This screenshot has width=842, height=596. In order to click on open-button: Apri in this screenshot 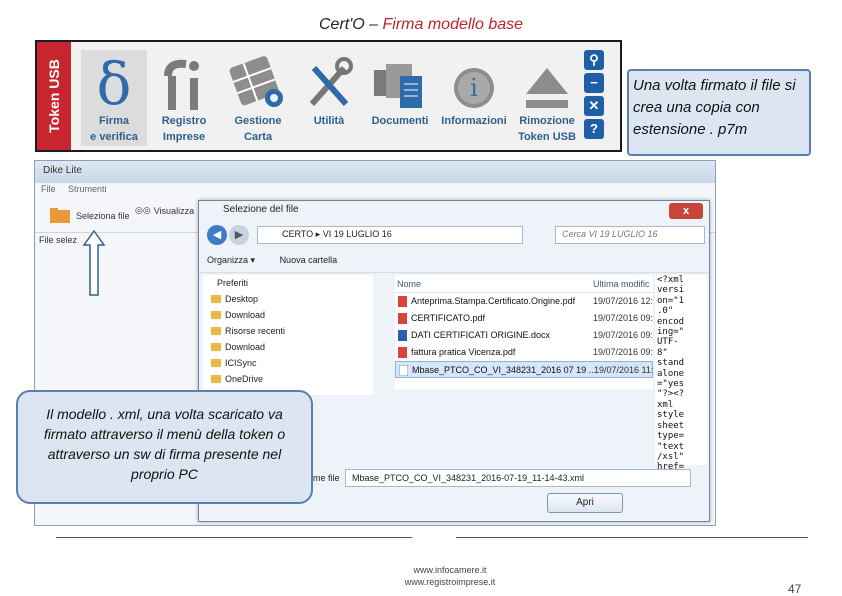, I will do `click(585, 503)`.